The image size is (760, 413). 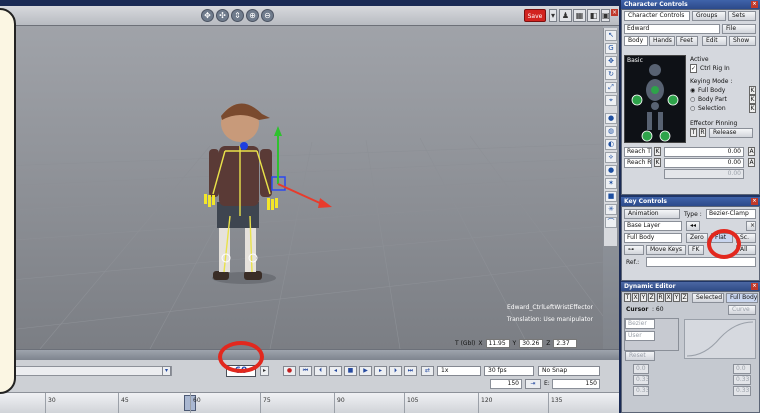 I want to click on curve-icon: ⌒, so click(x=611, y=222).